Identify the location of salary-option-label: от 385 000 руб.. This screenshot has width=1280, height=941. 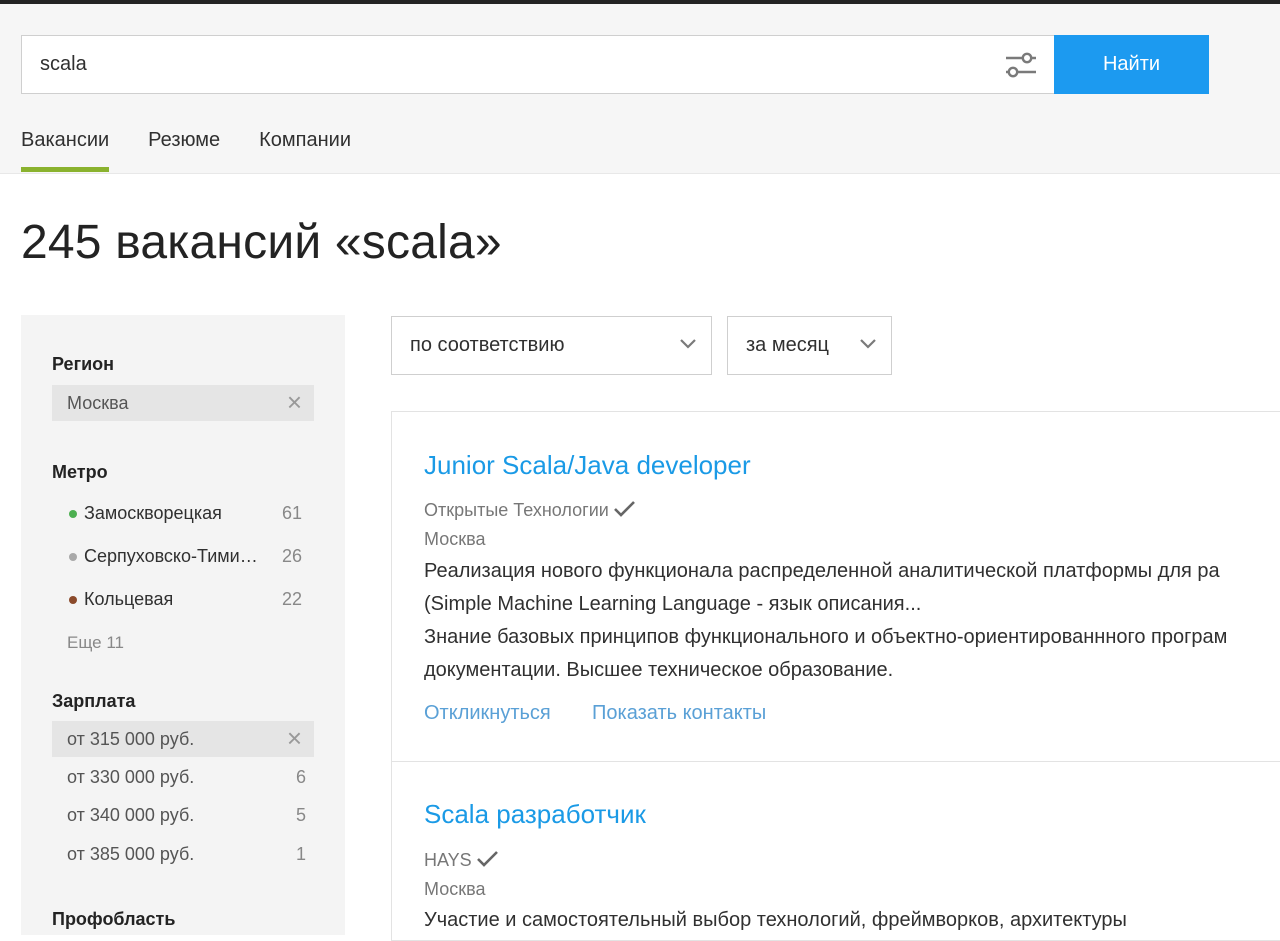
(131, 854).